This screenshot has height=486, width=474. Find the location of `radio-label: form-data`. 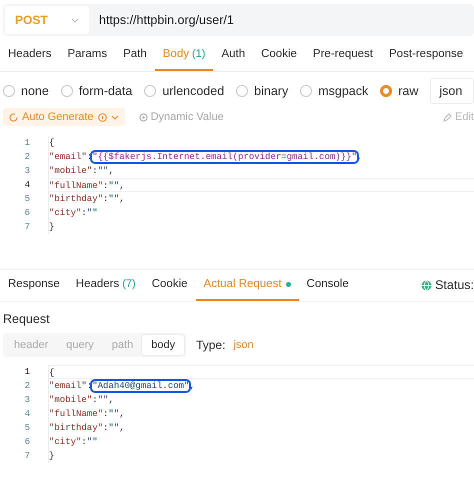

radio-label: form-data is located at coordinates (105, 91).